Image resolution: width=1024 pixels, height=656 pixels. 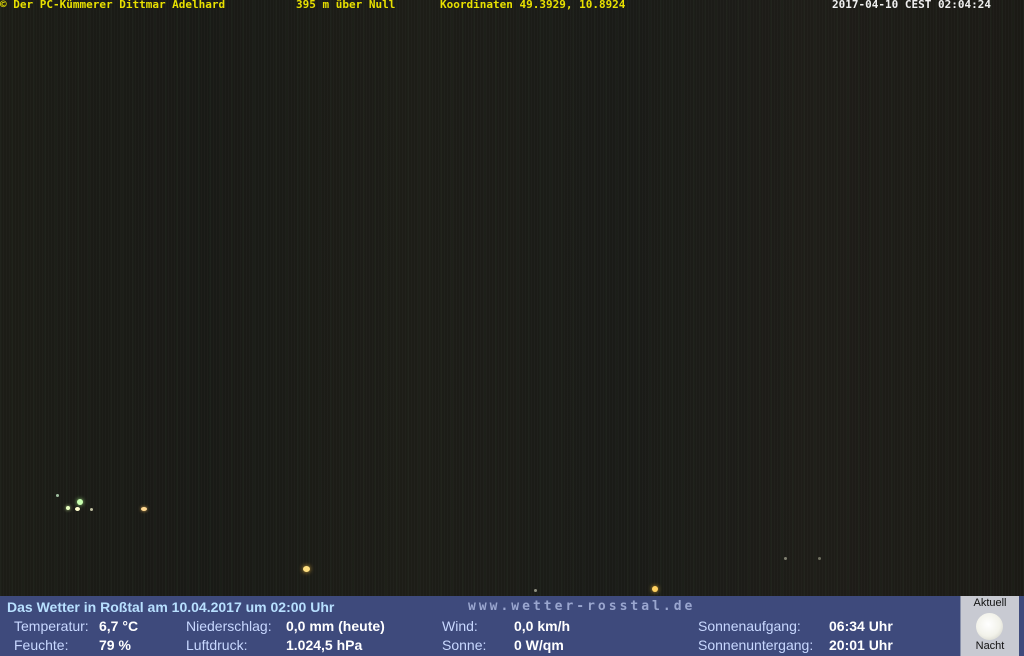 What do you see at coordinates (113, 5) in the screenshot?
I see `credit-text: © Der PC-Kümmerer Dittmar Adelhard` at bounding box center [113, 5].